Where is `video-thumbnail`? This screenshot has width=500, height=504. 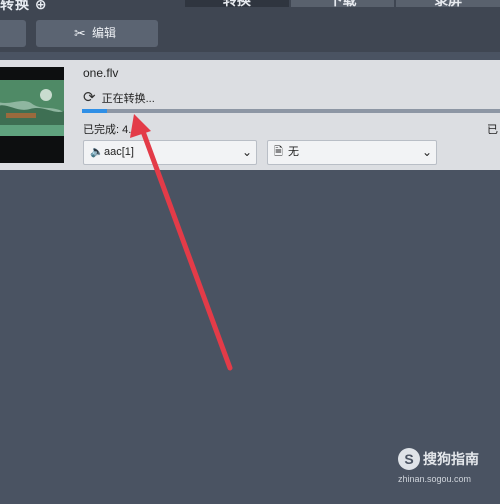
video-thumbnail is located at coordinates (32, 115).